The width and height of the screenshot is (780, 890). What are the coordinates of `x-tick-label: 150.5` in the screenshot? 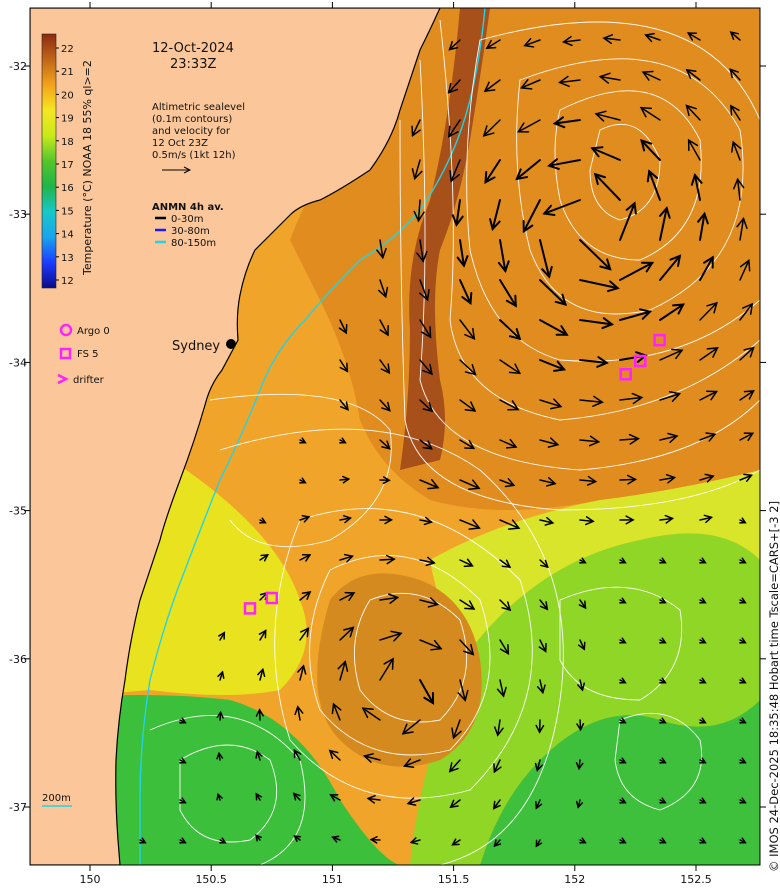 It's located at (211, 879).